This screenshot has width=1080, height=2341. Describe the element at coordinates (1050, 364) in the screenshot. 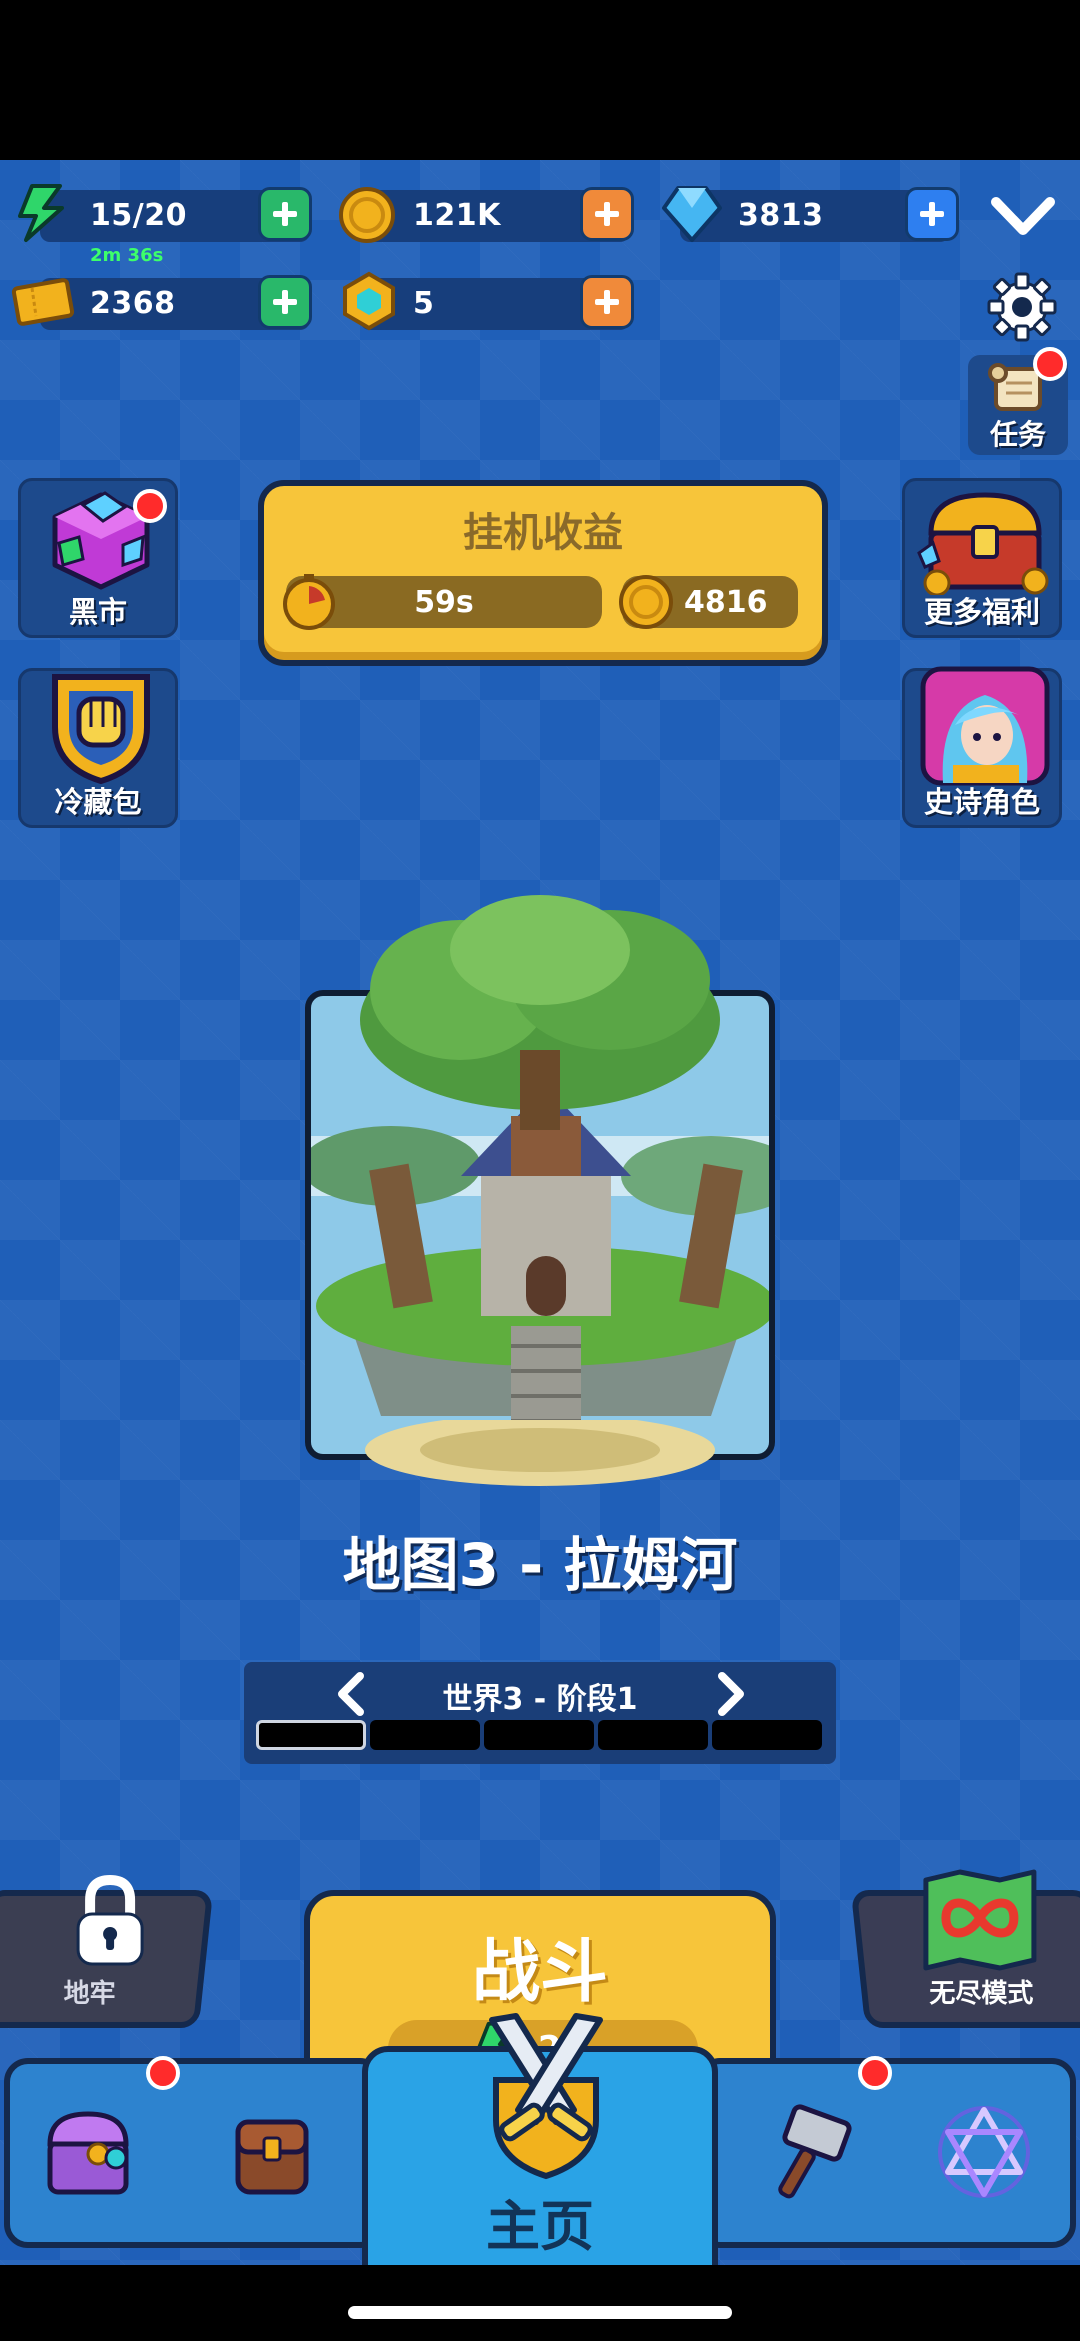

I see `quest-notification-dot` at that location.